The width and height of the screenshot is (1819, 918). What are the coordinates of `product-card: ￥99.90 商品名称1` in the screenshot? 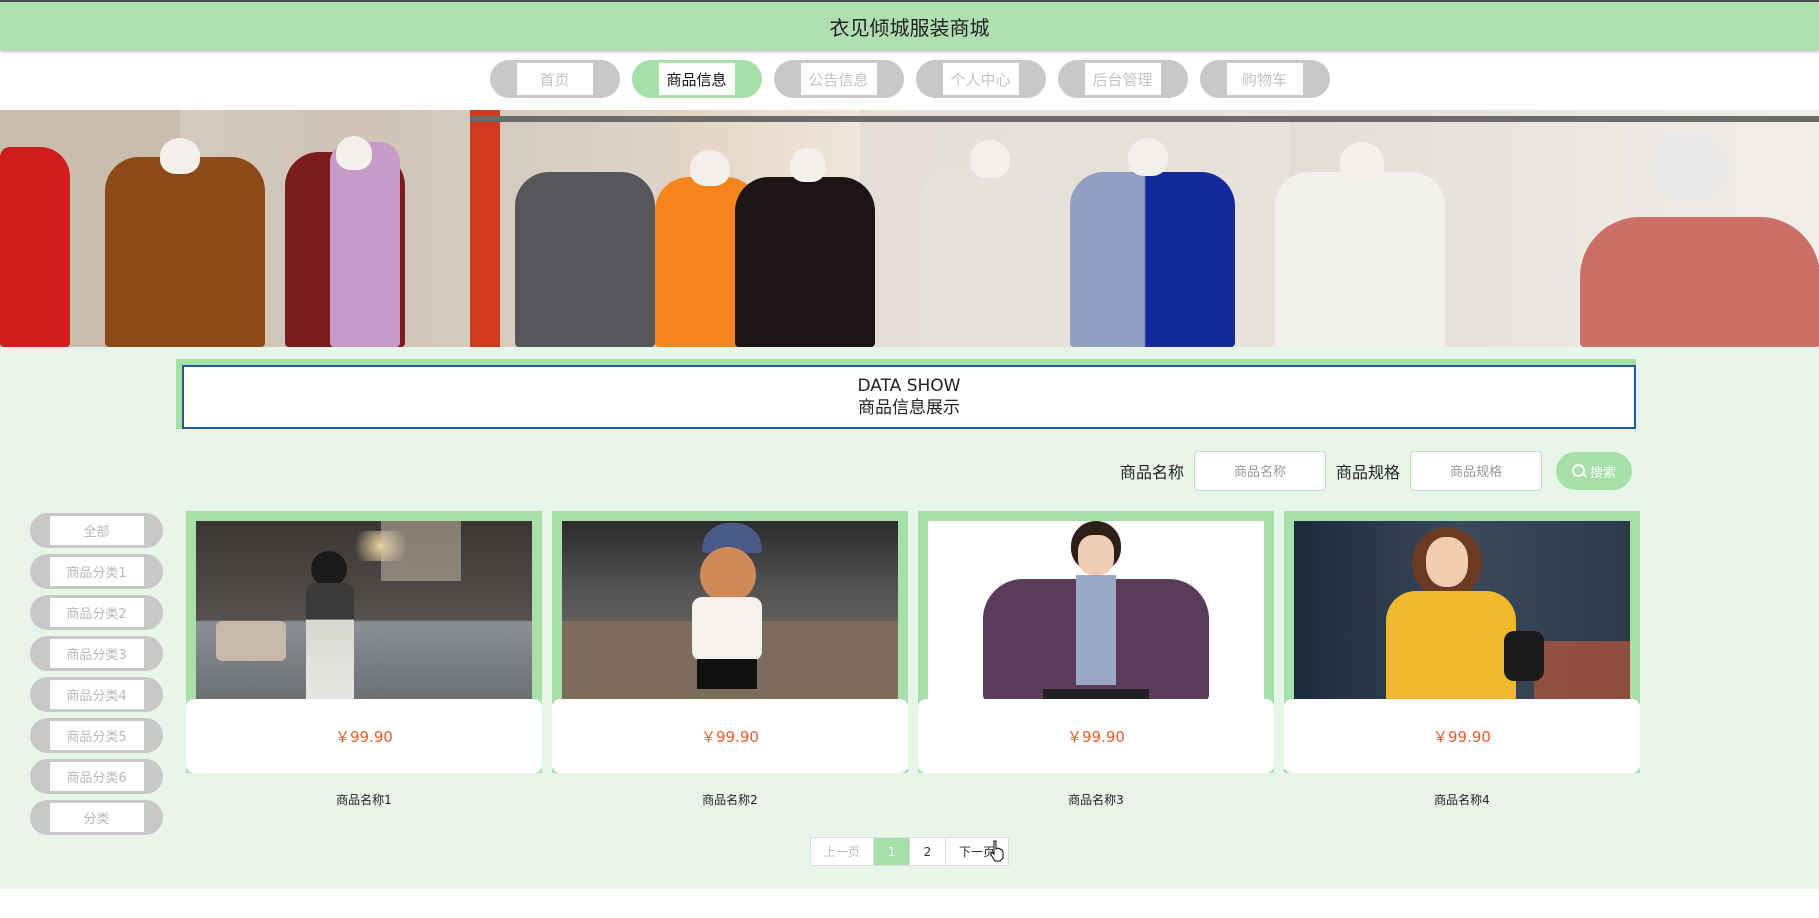 It's located at (364, 659).